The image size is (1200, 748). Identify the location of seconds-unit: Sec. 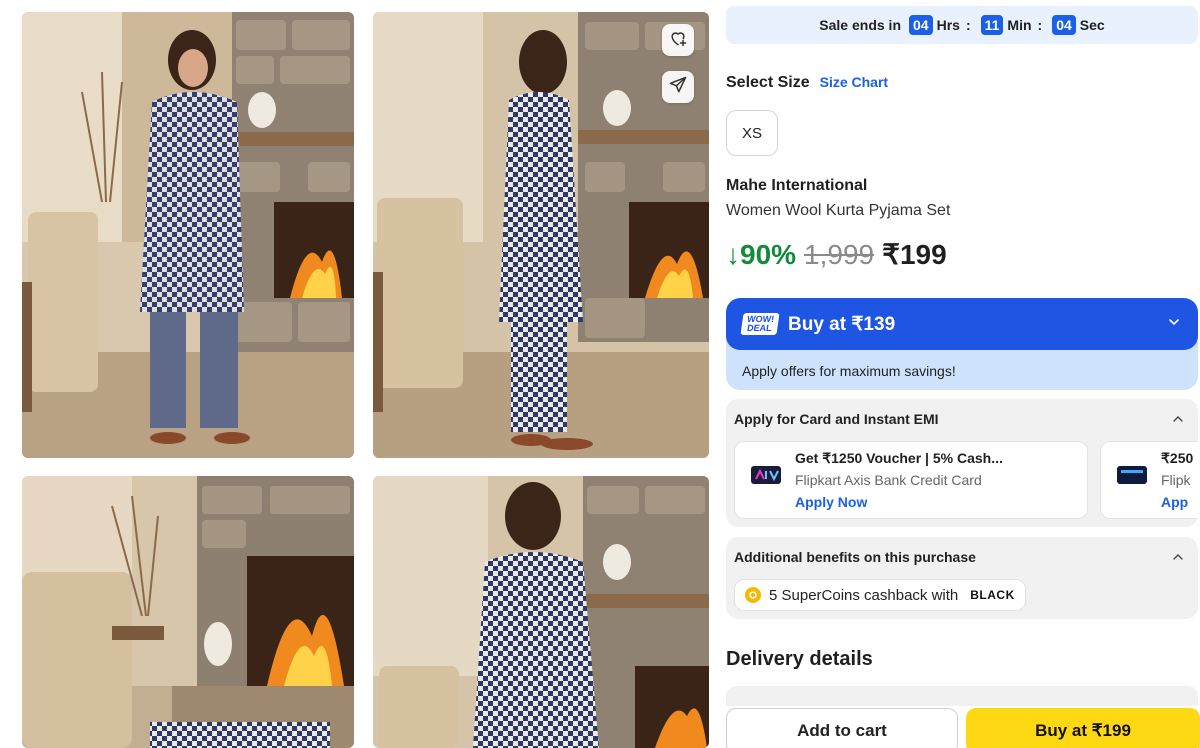
(1092, 25).